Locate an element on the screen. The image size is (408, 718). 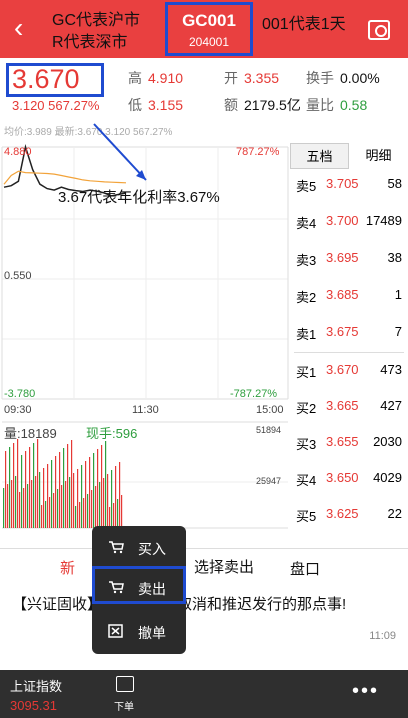
news-title: 【兴证固收】研究：关于取消和推迟发行的那点事! is located at coordinates (202, 605).